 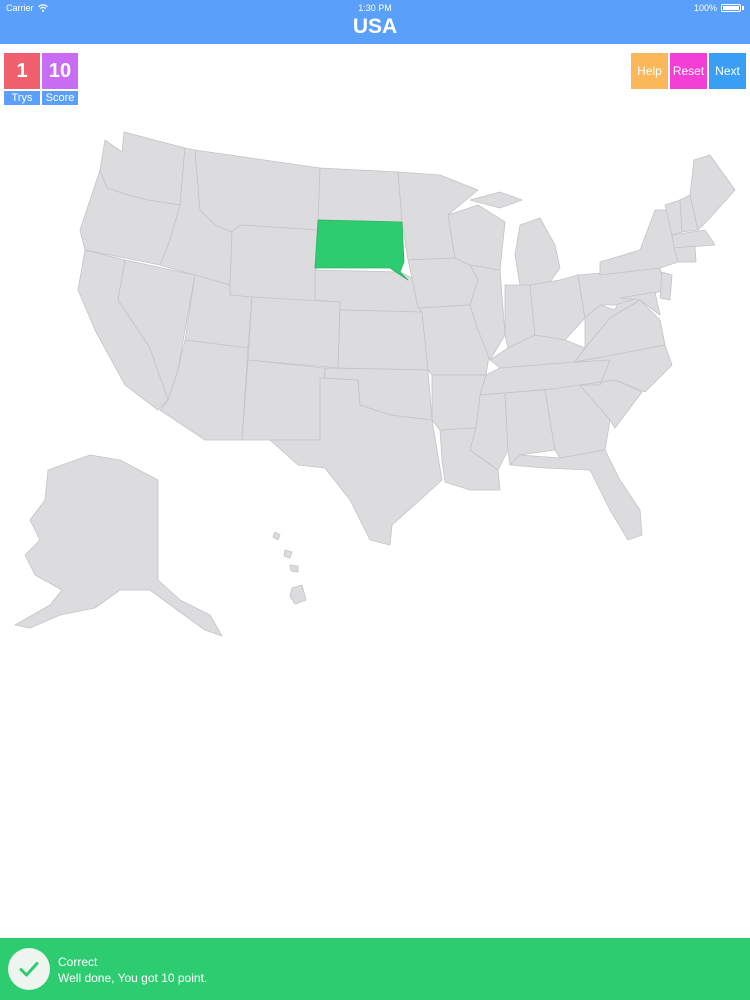 What do you see at coordinates (383, 340) in the screenshot?
I see `state-kansas` at bounding box center [383, 340].